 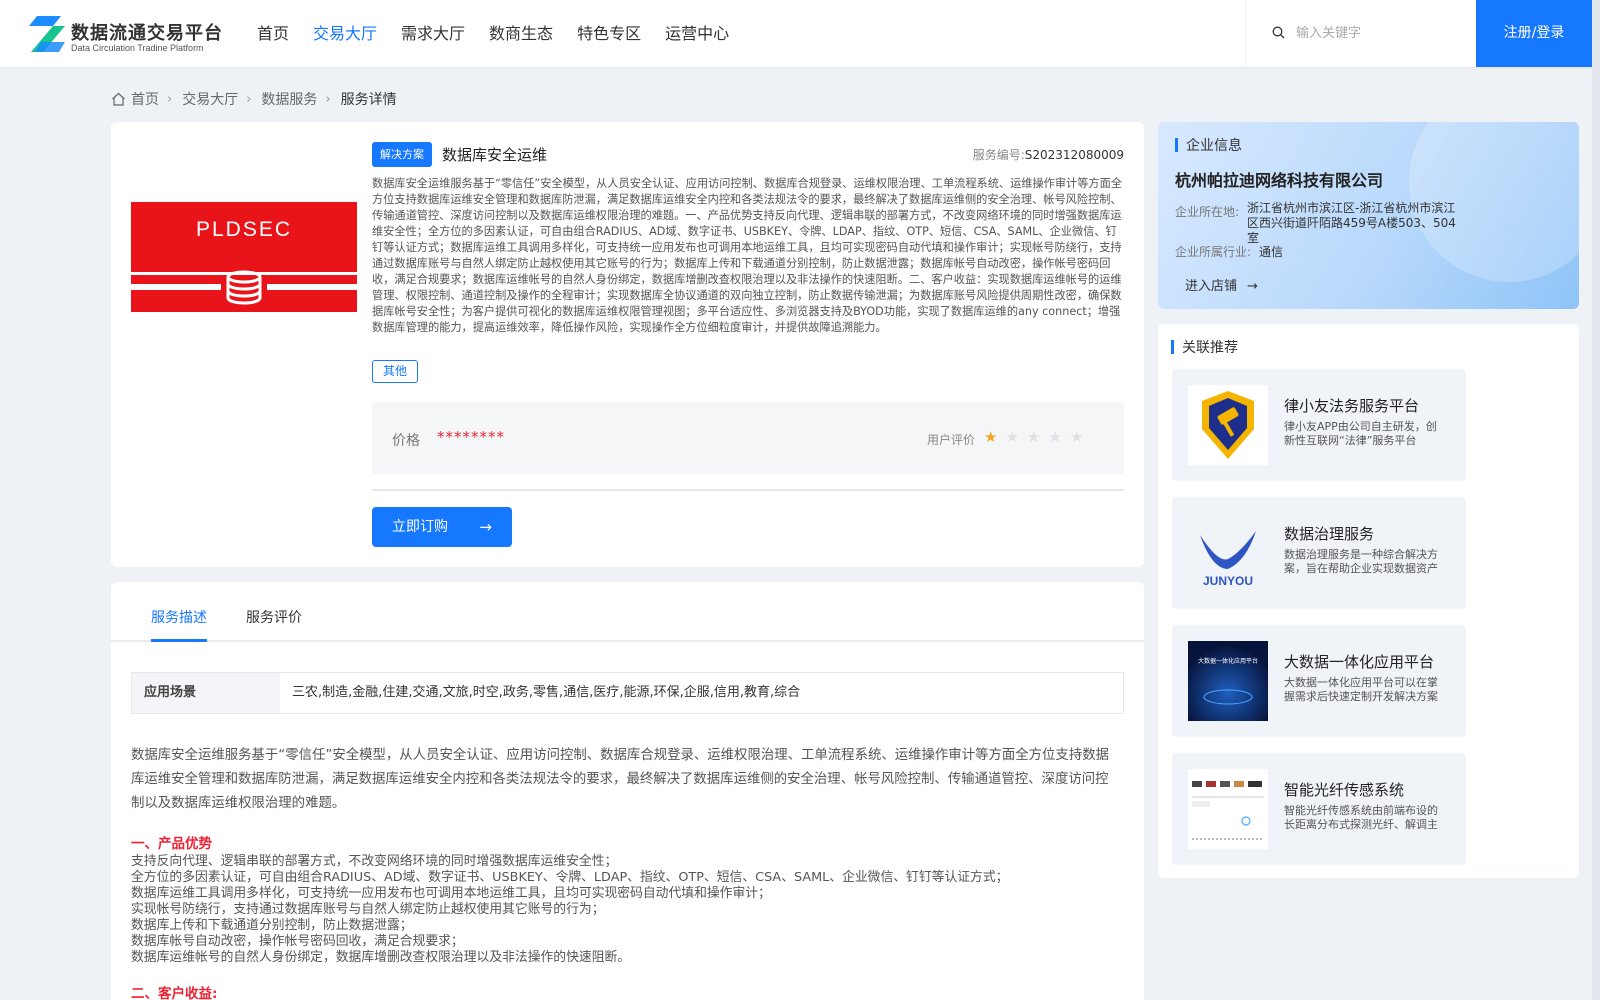 I want to click on recommend-section-label: 关联推荐, so click(x=1210, y=348).